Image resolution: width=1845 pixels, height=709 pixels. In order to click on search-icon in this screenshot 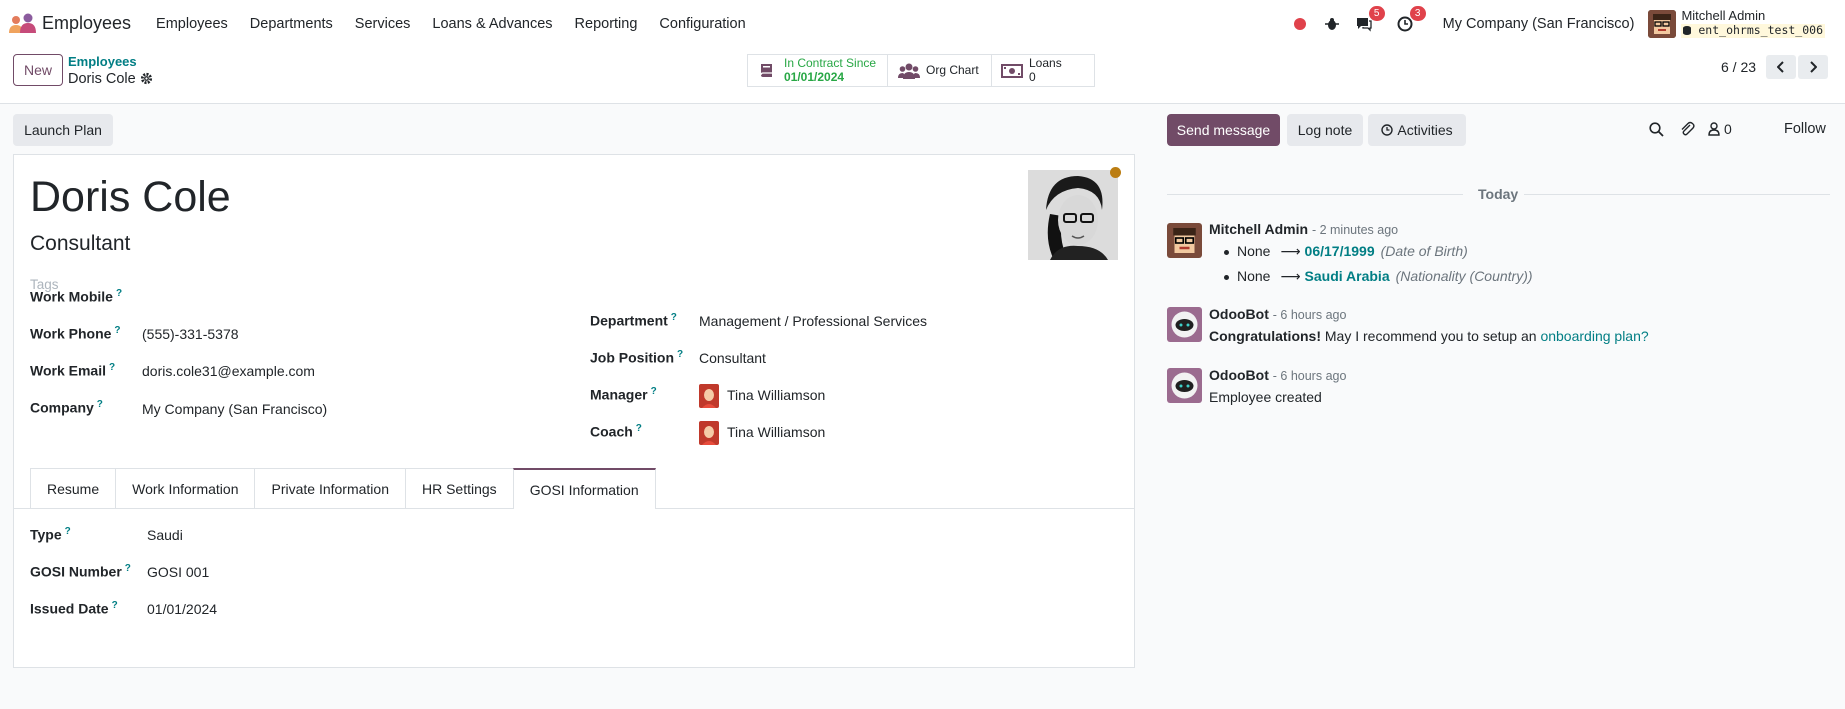, I will do `click(1656, 131)`.